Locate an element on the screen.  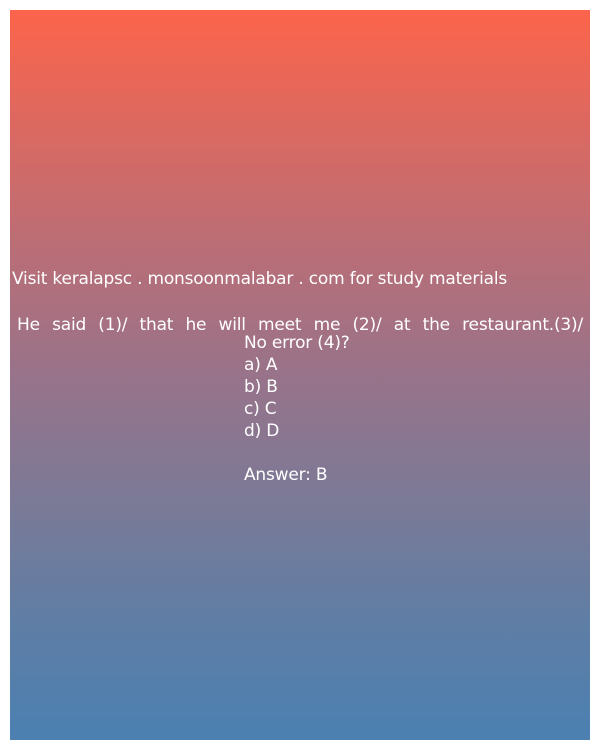
option-d: d) D is located at coordinates (262, 431).